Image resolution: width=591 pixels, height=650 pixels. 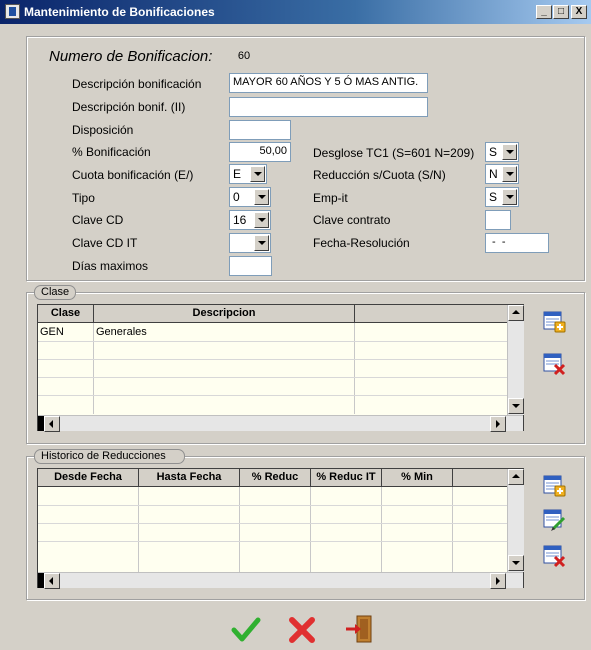 What do you see at coordinates (250, 197) in the screenshot?
I see `tipo-select: 0` at bounding box center [250, 197].